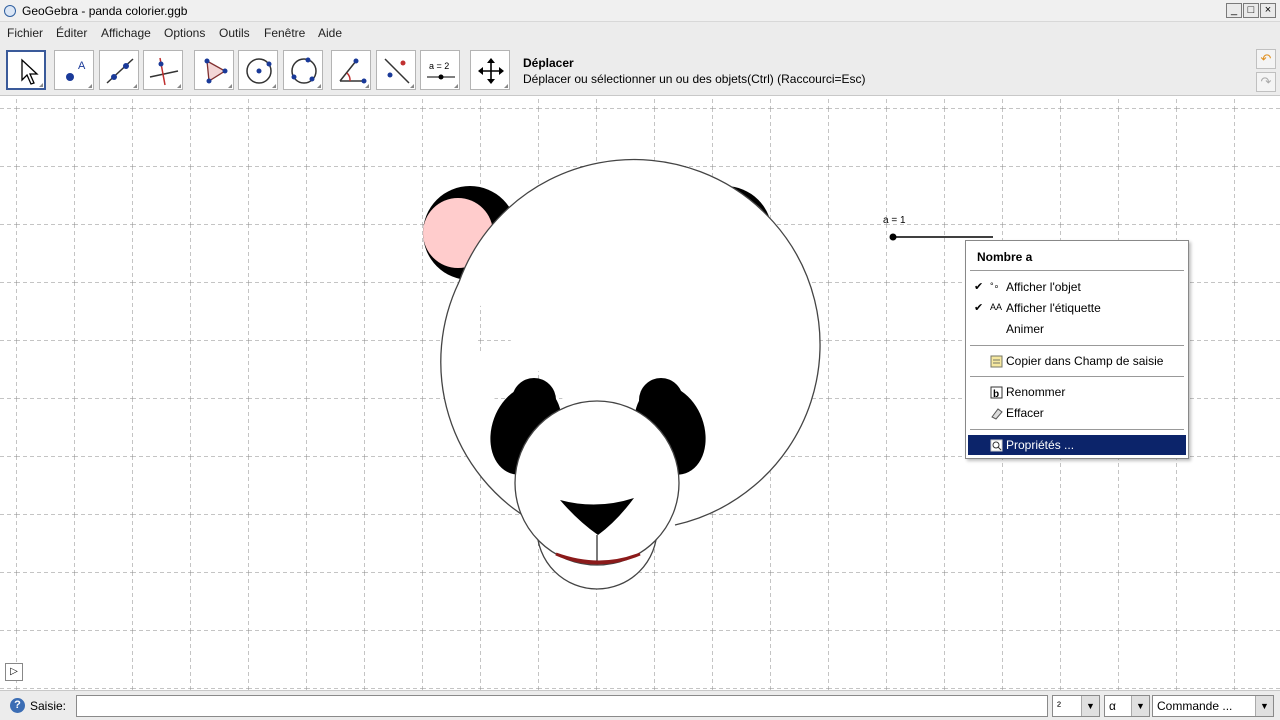 This screenshot has width=1280, height=720. What do you see at coordinates (996, 361) in the screenshot?
I see `copy-to-input-icon` at bounding box center [996, 361].